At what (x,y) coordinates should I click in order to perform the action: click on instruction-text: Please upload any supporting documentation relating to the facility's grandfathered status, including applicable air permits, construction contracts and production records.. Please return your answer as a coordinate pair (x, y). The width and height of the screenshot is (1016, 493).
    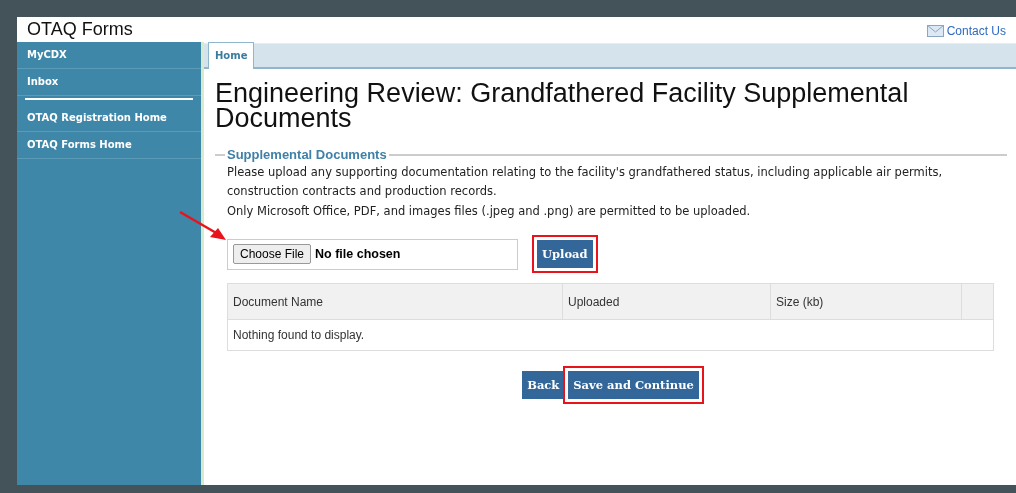
    Looking at the image, I should click on (585, 182).